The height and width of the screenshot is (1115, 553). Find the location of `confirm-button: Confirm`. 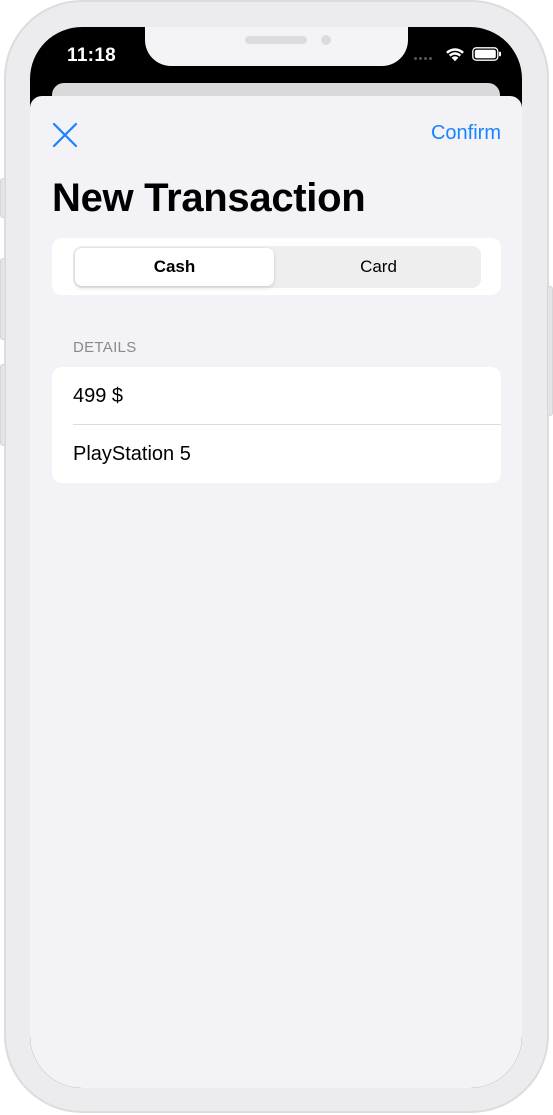

confirm-button: Confirm is located at coordinates (466, 133).